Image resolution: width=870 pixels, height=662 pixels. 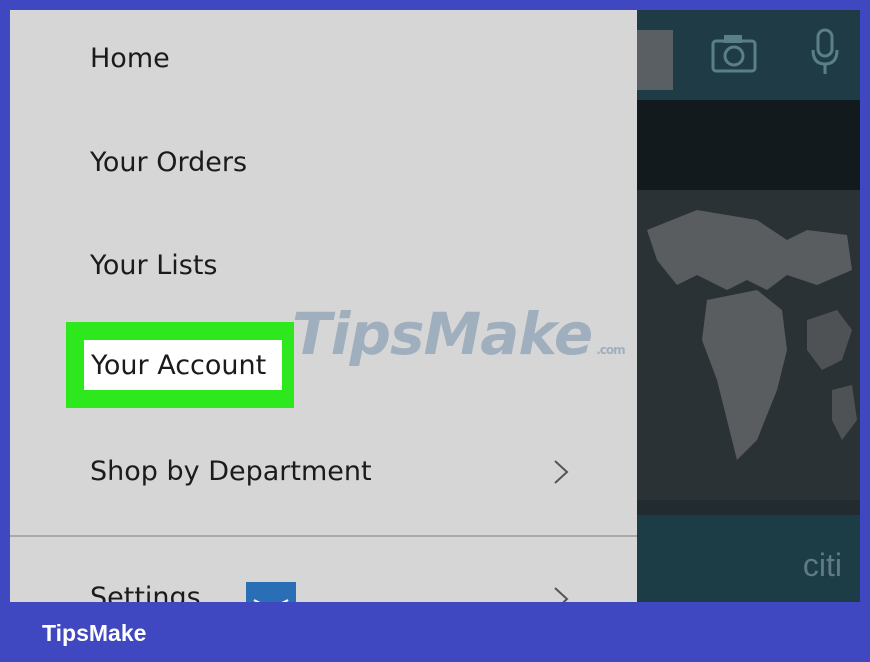 I want to click on menu-item-your-lists: Your Lists, so click(x=154, y=265).